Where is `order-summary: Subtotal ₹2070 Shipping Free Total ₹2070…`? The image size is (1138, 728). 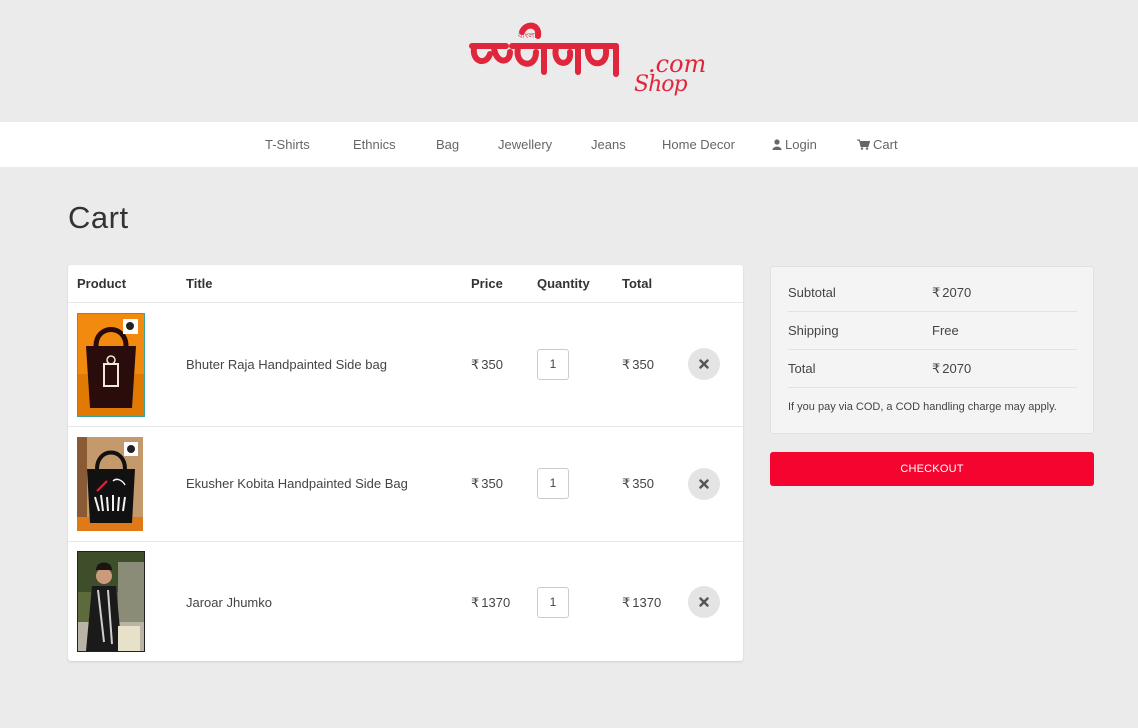 order-summary: Subtotal ₹2070 Shipping Free Total ₹2070… is located at coordinates (932, 350).